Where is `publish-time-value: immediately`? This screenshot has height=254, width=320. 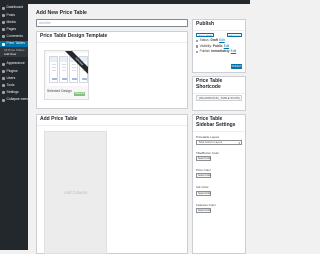 publish-time-value: immediately is located at coordinates (220, 51).